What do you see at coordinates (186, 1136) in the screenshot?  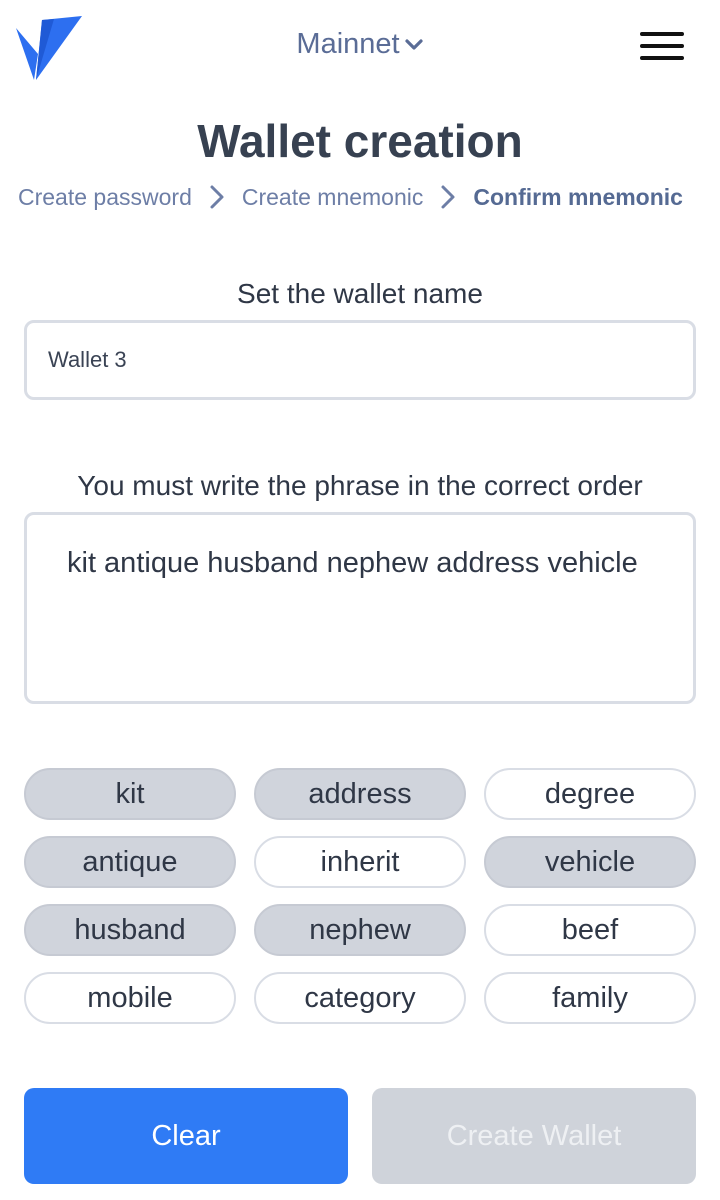 I see `clear-button: Clear` at bounding box center [186, 1136].